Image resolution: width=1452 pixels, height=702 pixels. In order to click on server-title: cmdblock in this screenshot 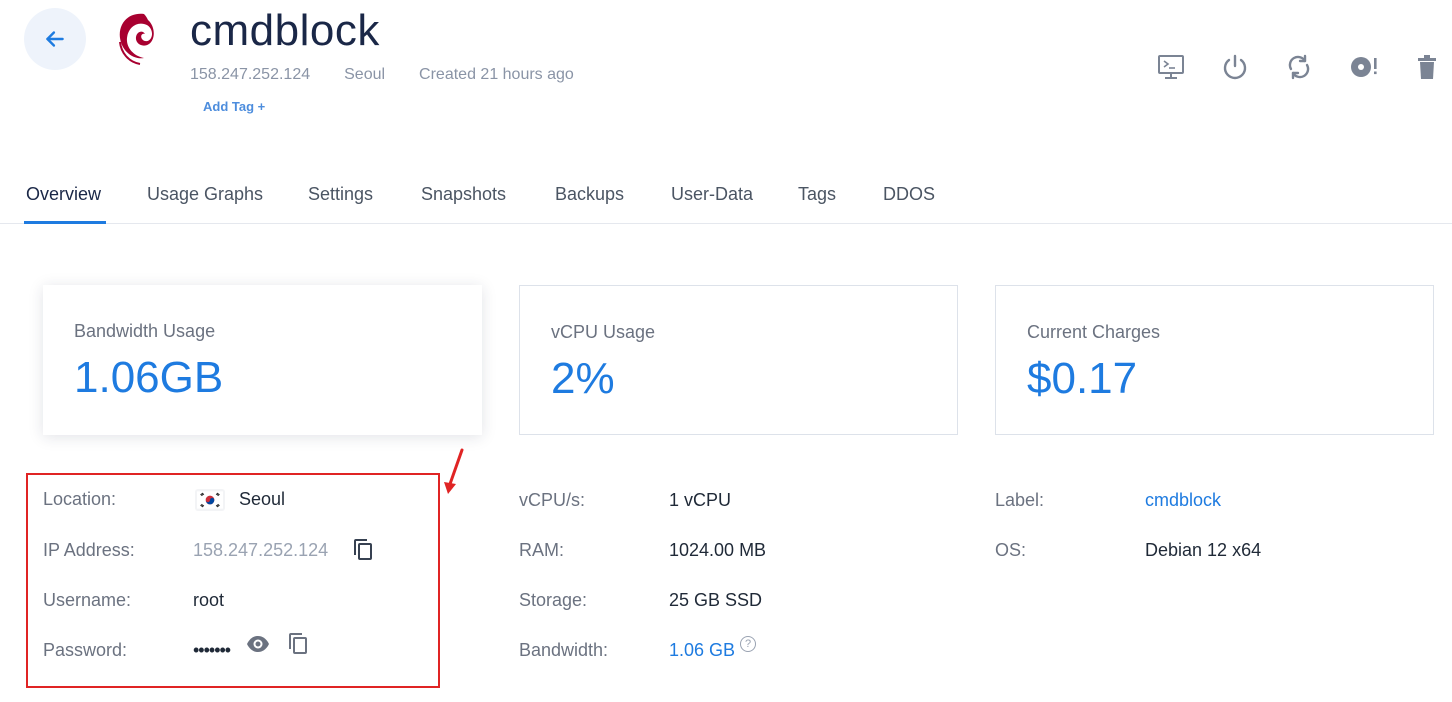, I will do `click(285, 30)`.